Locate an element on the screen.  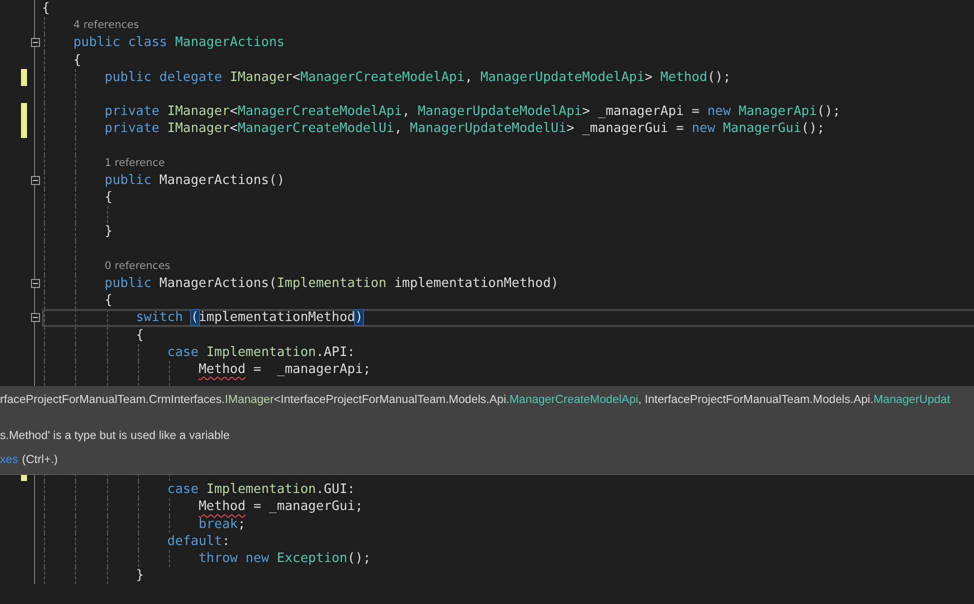
code-line: break; is located at coordinates (222, 524).